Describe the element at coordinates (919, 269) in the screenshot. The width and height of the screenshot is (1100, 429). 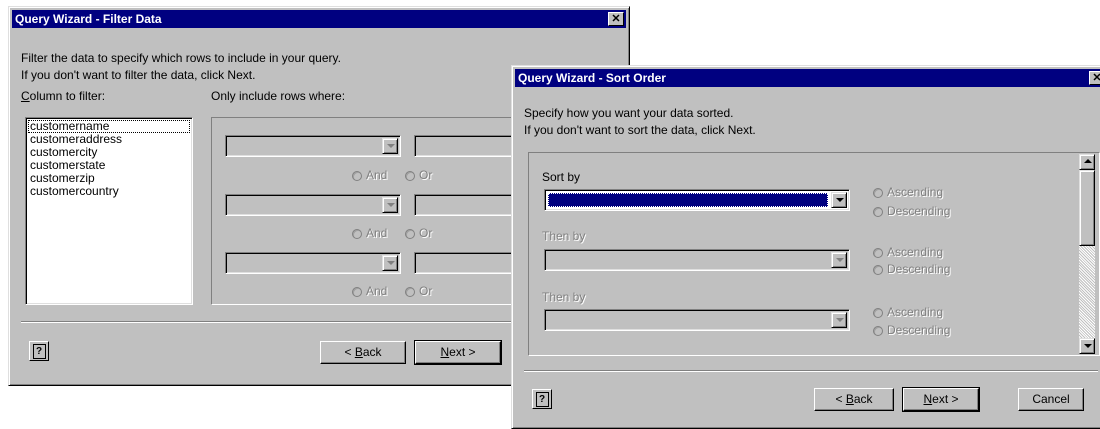
I see `sort-descending-label-2: Descending` at that location.